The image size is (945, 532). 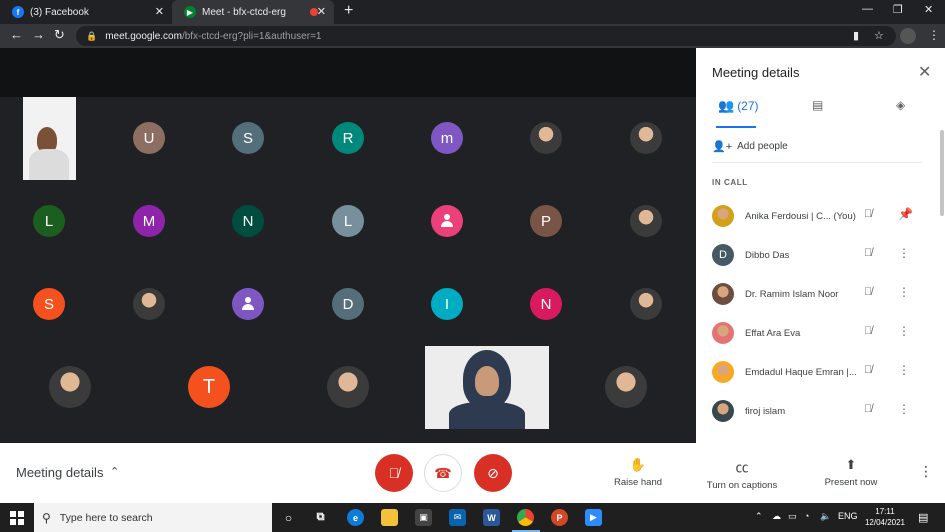 What do you see at coordinates (759, 516) in the screenshot?
I see `tray-chevron-icon: ⌃` at bounding box center [759, 516].